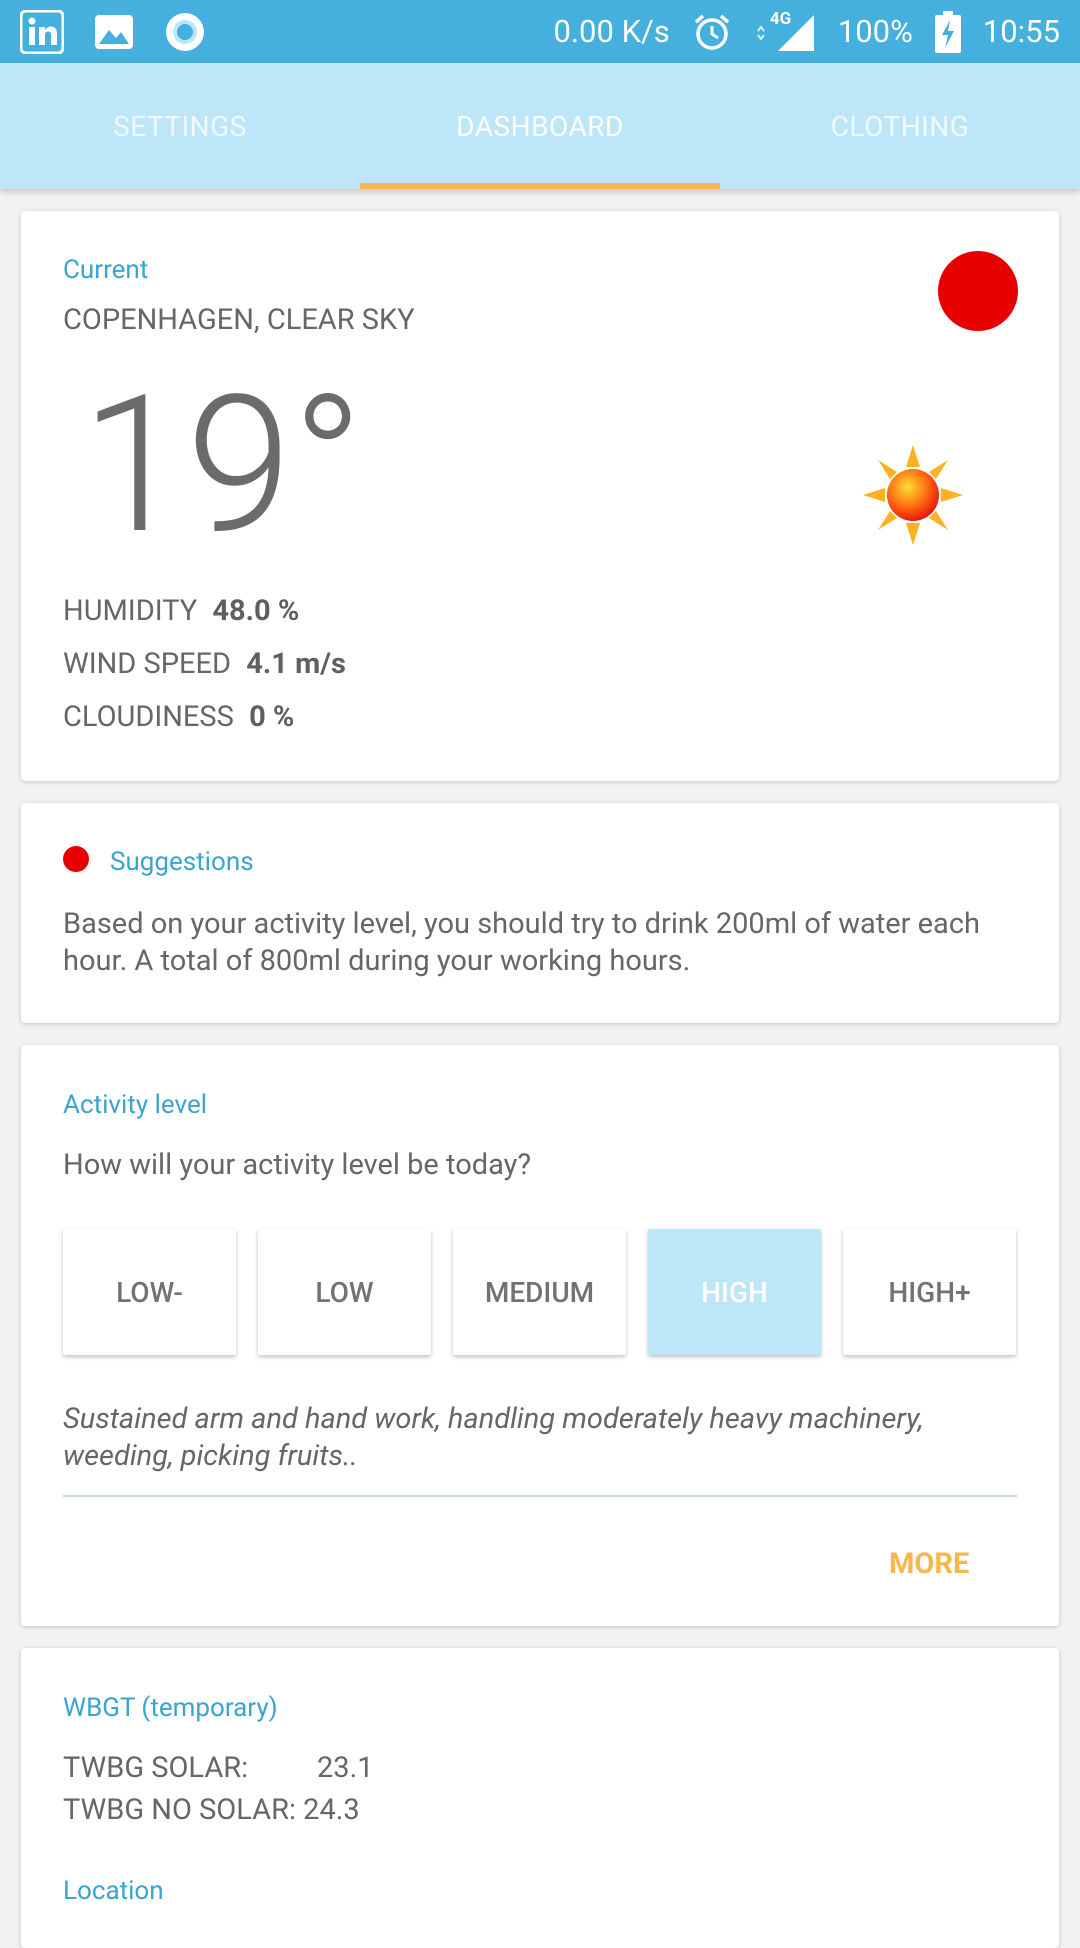 Image resolution: width=1080 pixels, height=1948 pixels. What do you see at coordinates (611, 31) in the screenshot?
I see `network-speed: 0.00 K/s` at bounding box center [611, 31].